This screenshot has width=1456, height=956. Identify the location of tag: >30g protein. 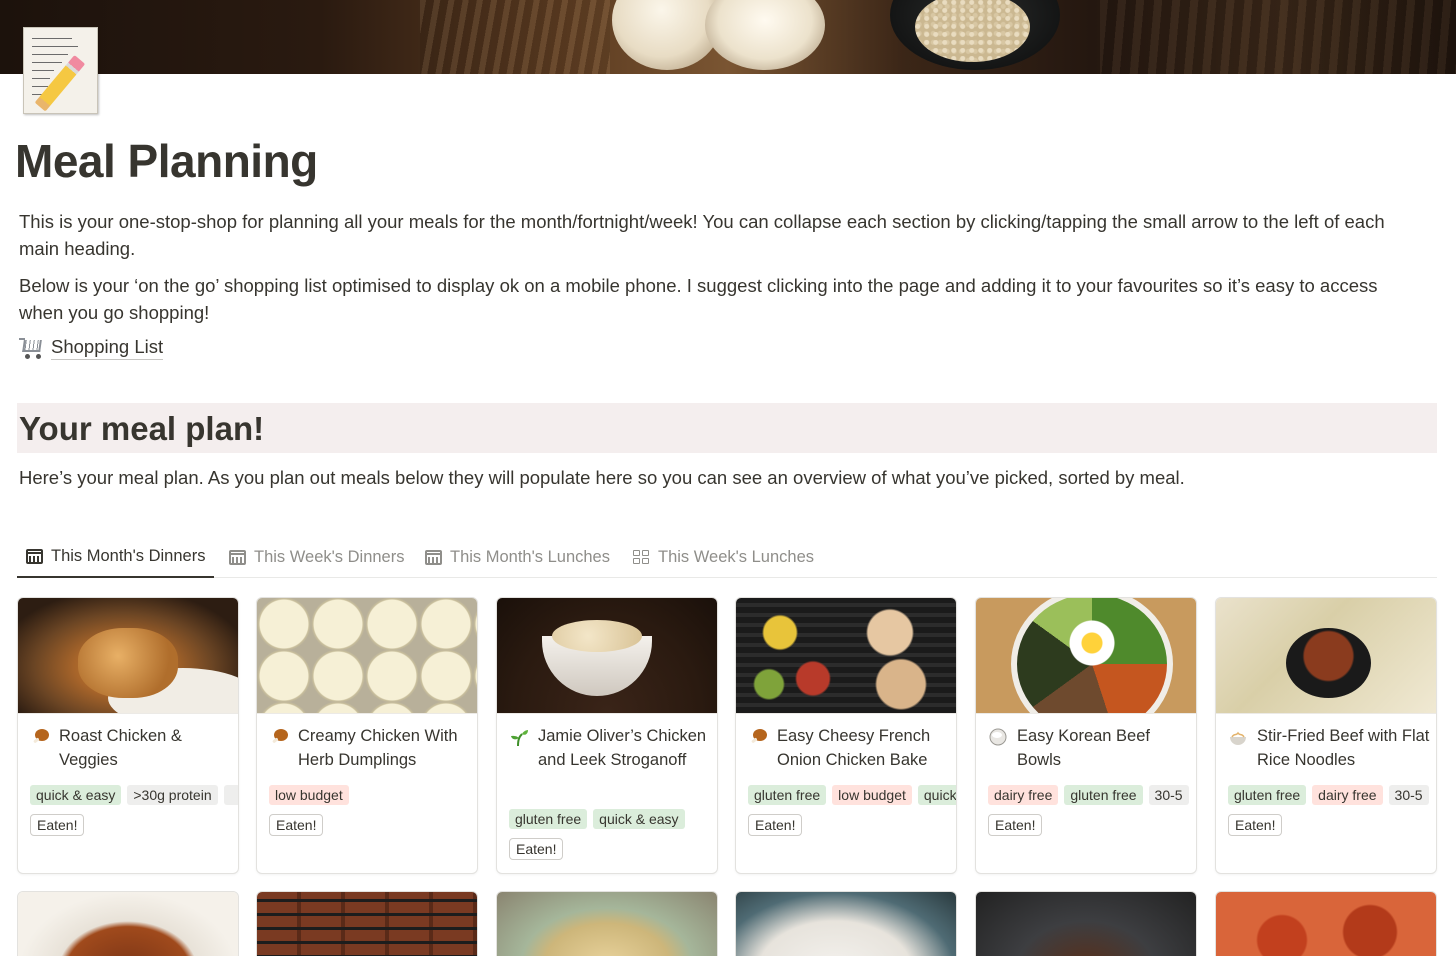
(172, 795).